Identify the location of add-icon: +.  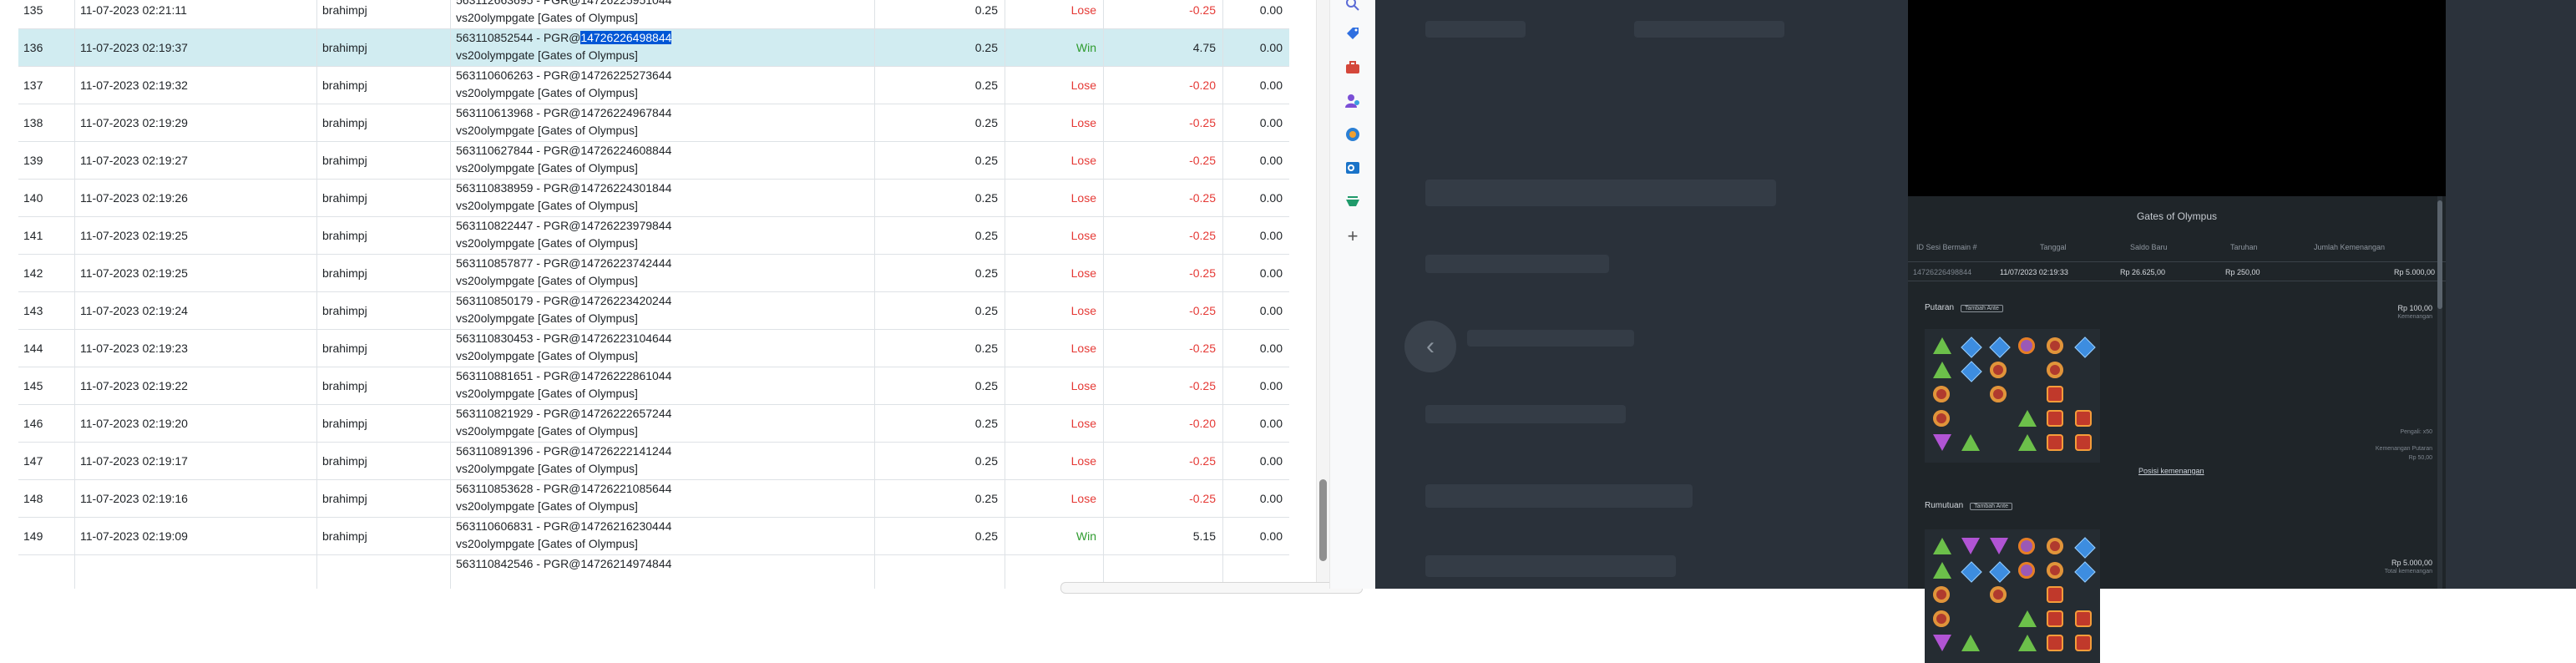
(1353, 236).